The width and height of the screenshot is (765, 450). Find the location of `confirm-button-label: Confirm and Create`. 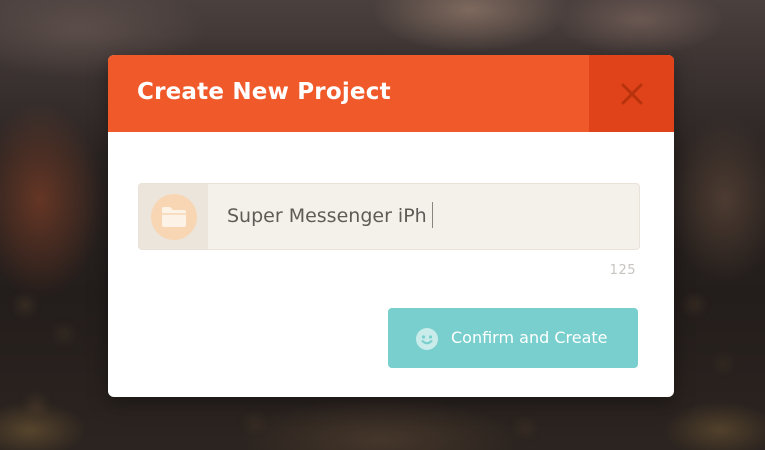

confirm-button-label: Confirm and Create is located at coordinates (529, 337).